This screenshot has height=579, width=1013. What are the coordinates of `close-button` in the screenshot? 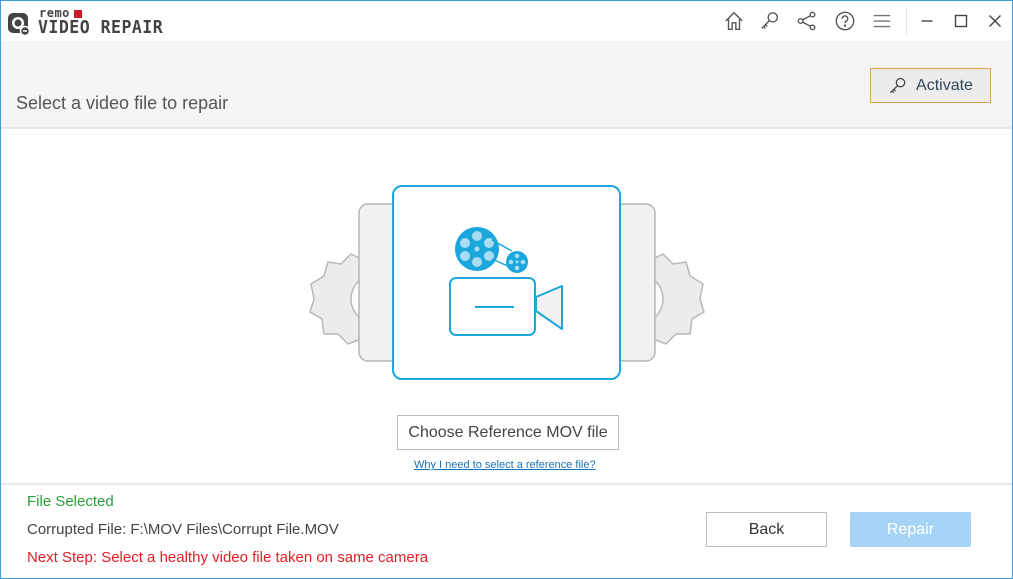 It's located at (995, 21).